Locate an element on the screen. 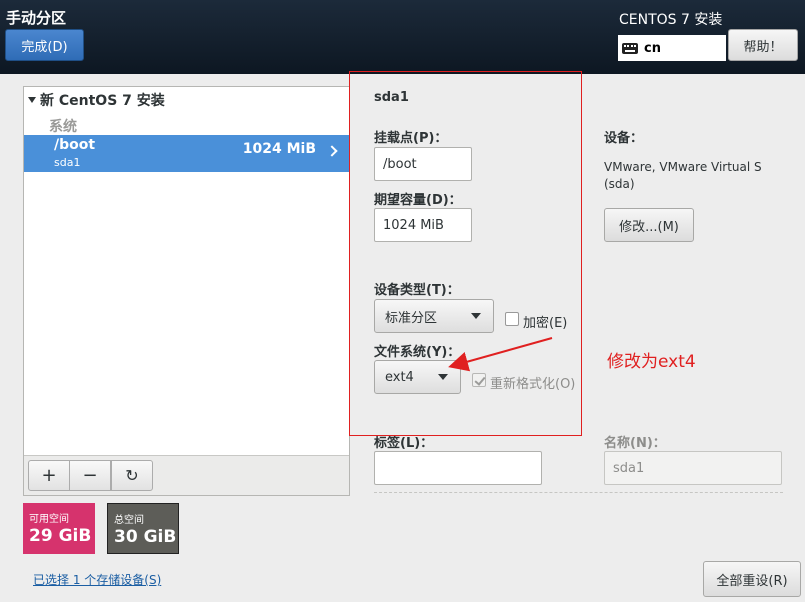  partition-mount-point: /boot is located at coordinates (75, 145).